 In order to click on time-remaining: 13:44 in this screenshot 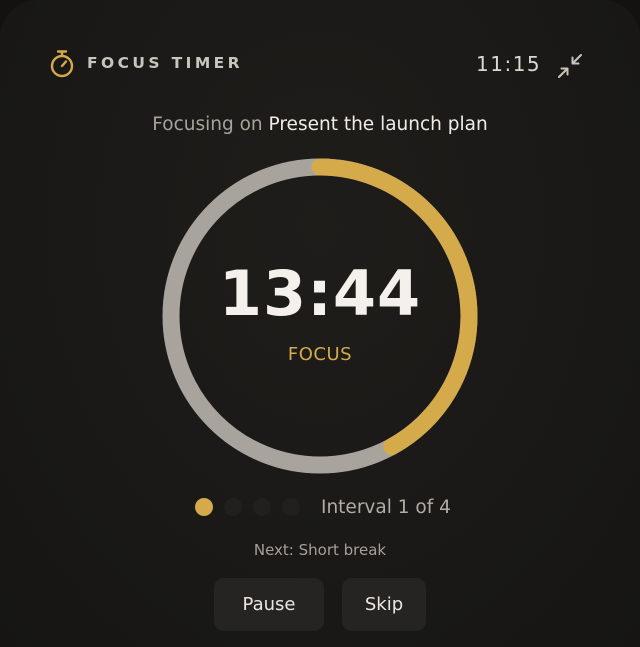, I will do `click(320, 293)`.